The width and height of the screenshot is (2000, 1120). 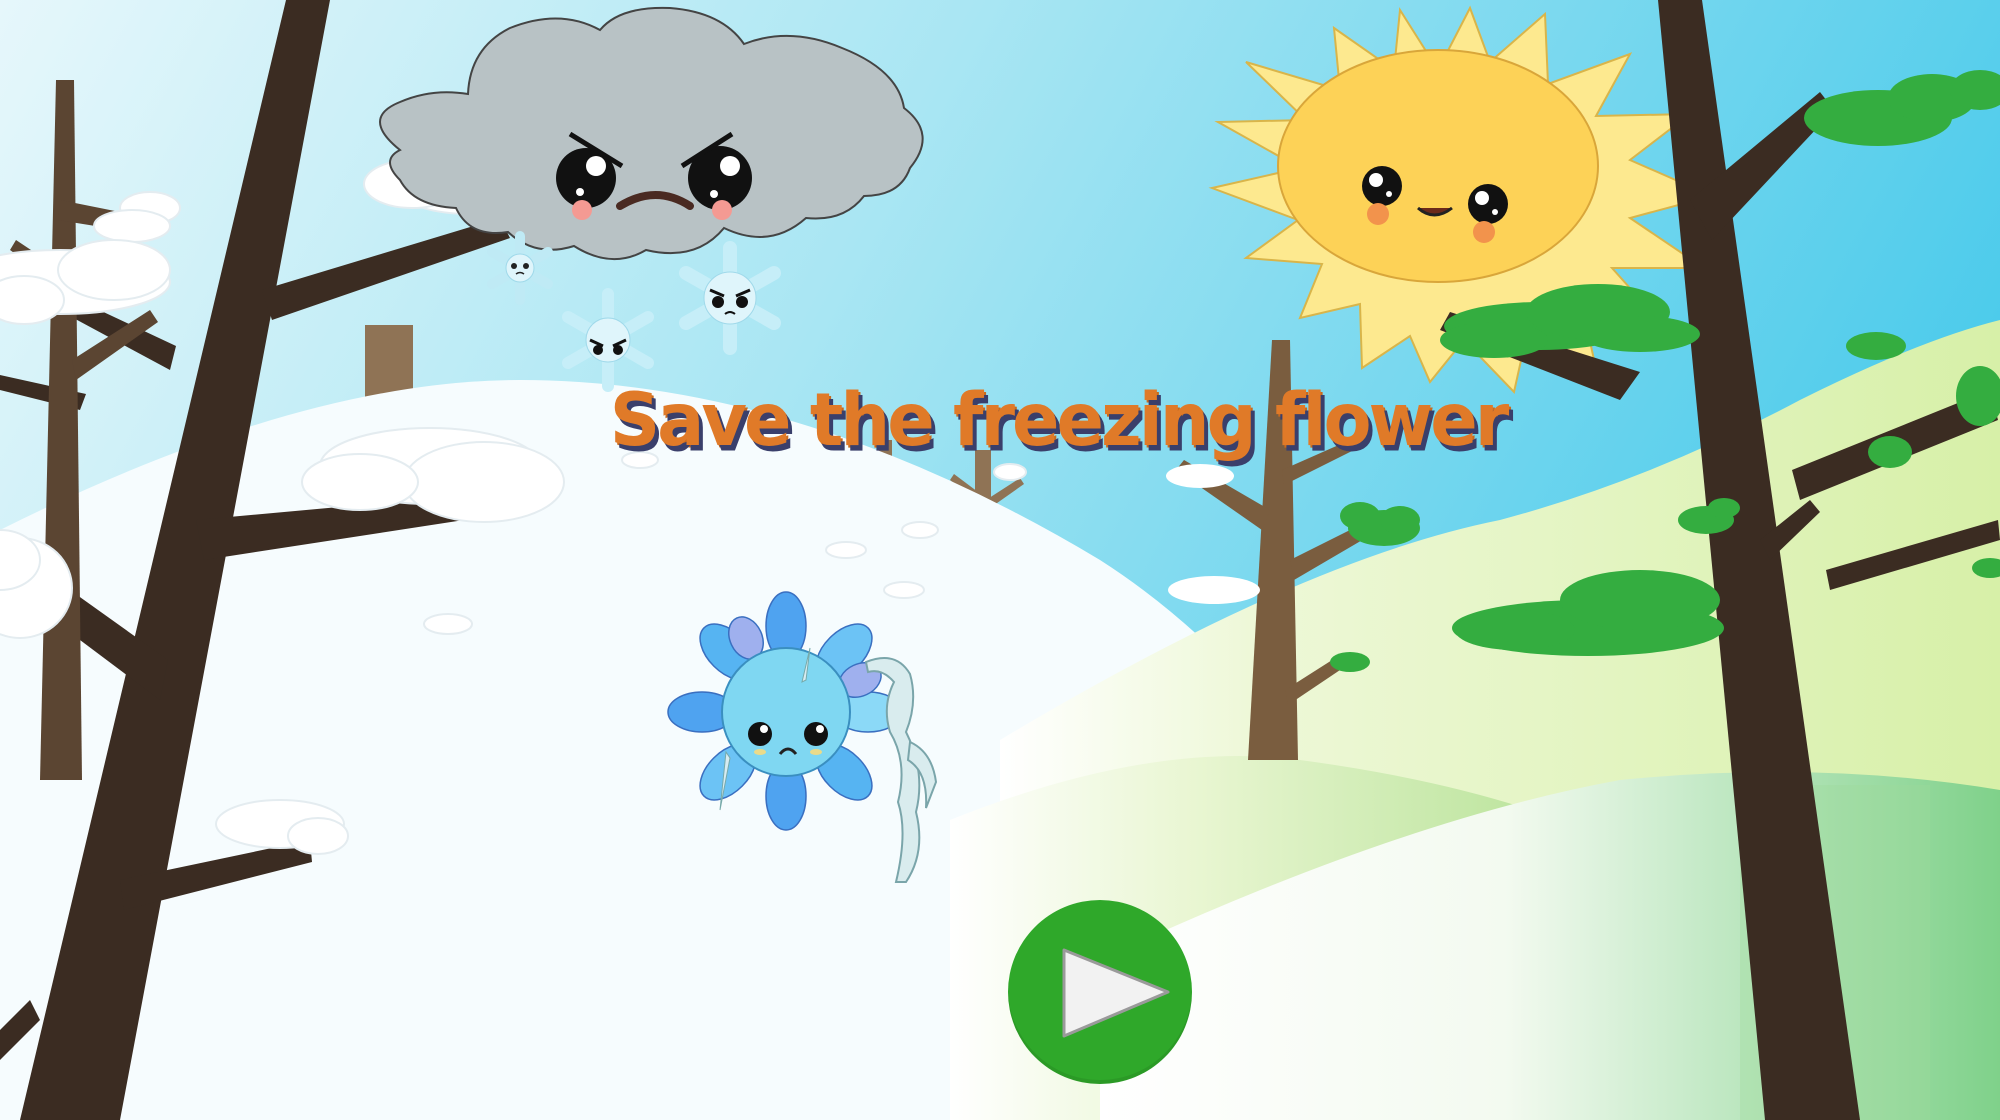 I want to click on play-icon, so click(x=1116, y=993).